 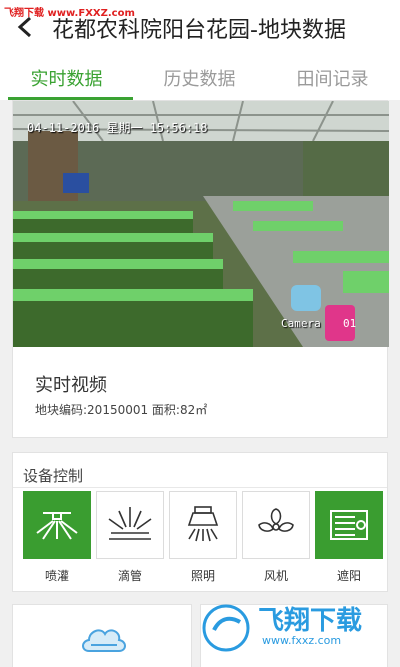 What do you see at coordinates (348, 576) in the screenshot?
I see `device-label-sunshade: 遮阳` at bounding box center [348, 576].